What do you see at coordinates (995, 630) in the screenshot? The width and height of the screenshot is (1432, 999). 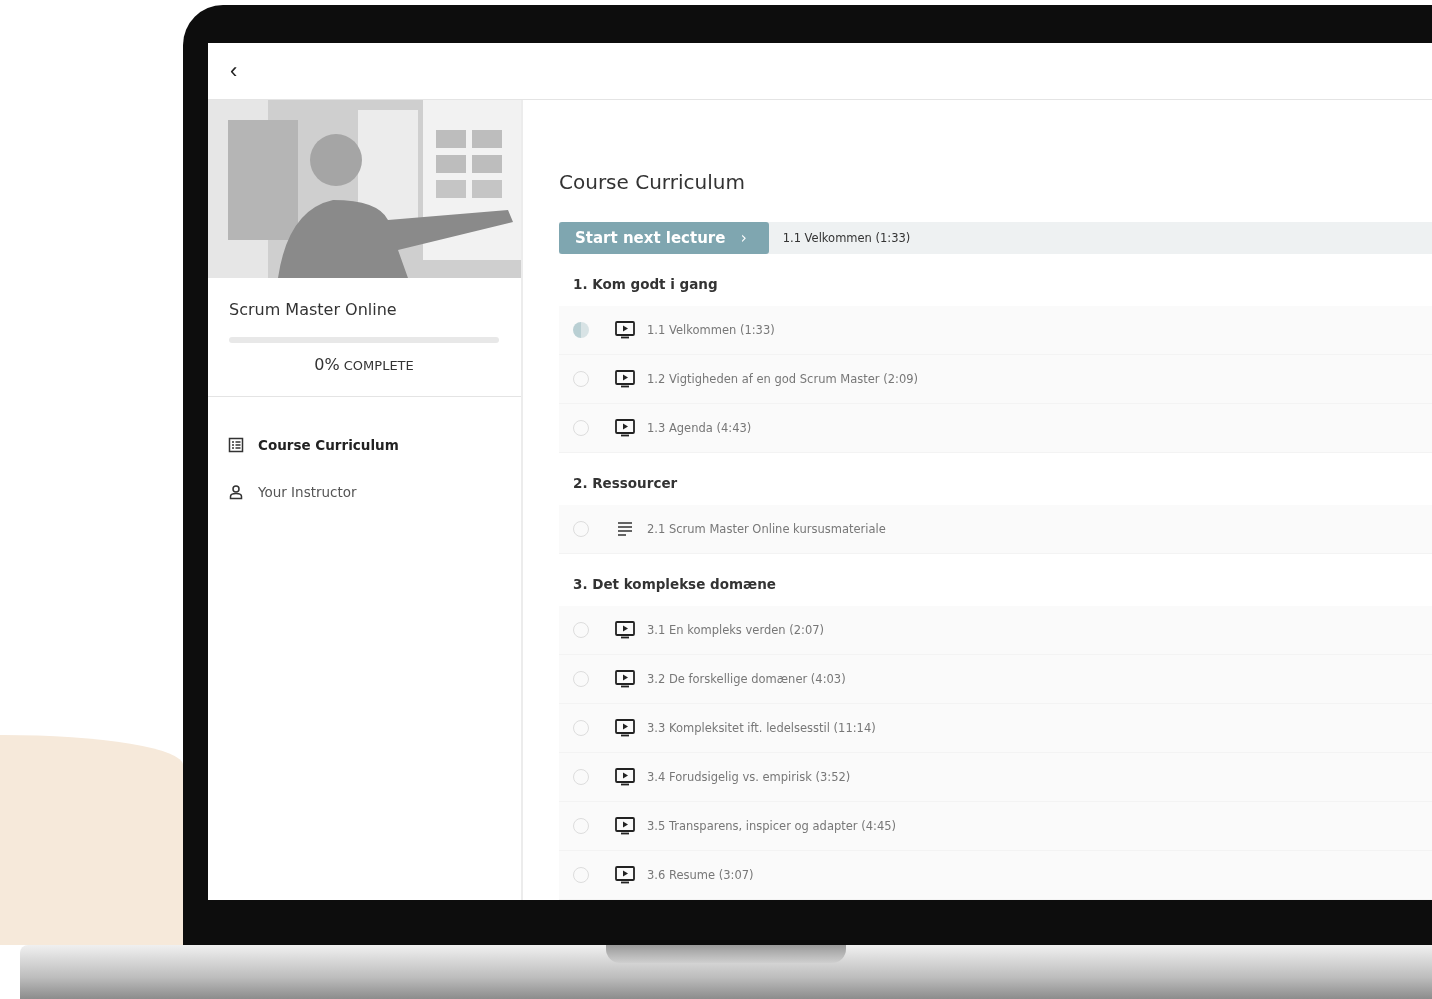 I see `lecture-row: 3.1 En kompleks verden (2:07)` at bounding box center [995, 630].